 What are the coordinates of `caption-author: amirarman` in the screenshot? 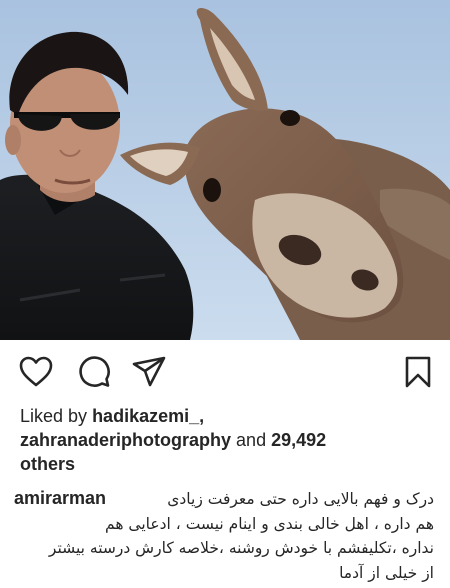 It's located at (60, 498).